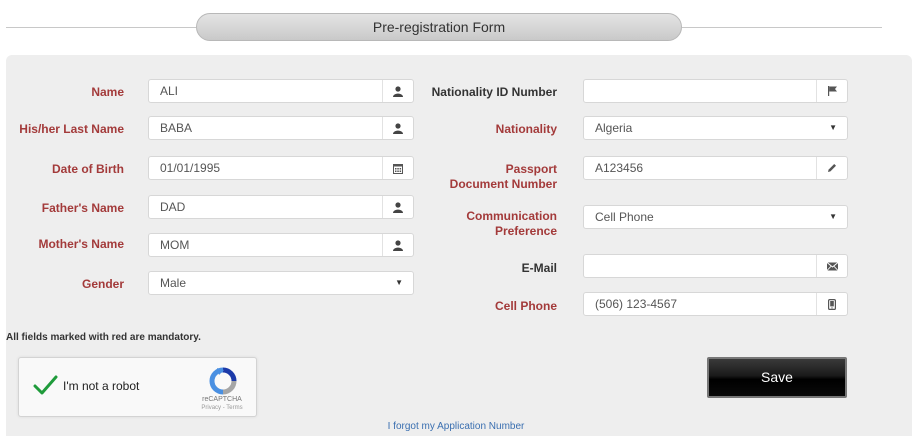 The width and height of the screenshot is (912, 436). What do you see at coordinates (176, 128) in the screenshot?
I see `last-name-value: BABA` at bounding box center [176, 128].